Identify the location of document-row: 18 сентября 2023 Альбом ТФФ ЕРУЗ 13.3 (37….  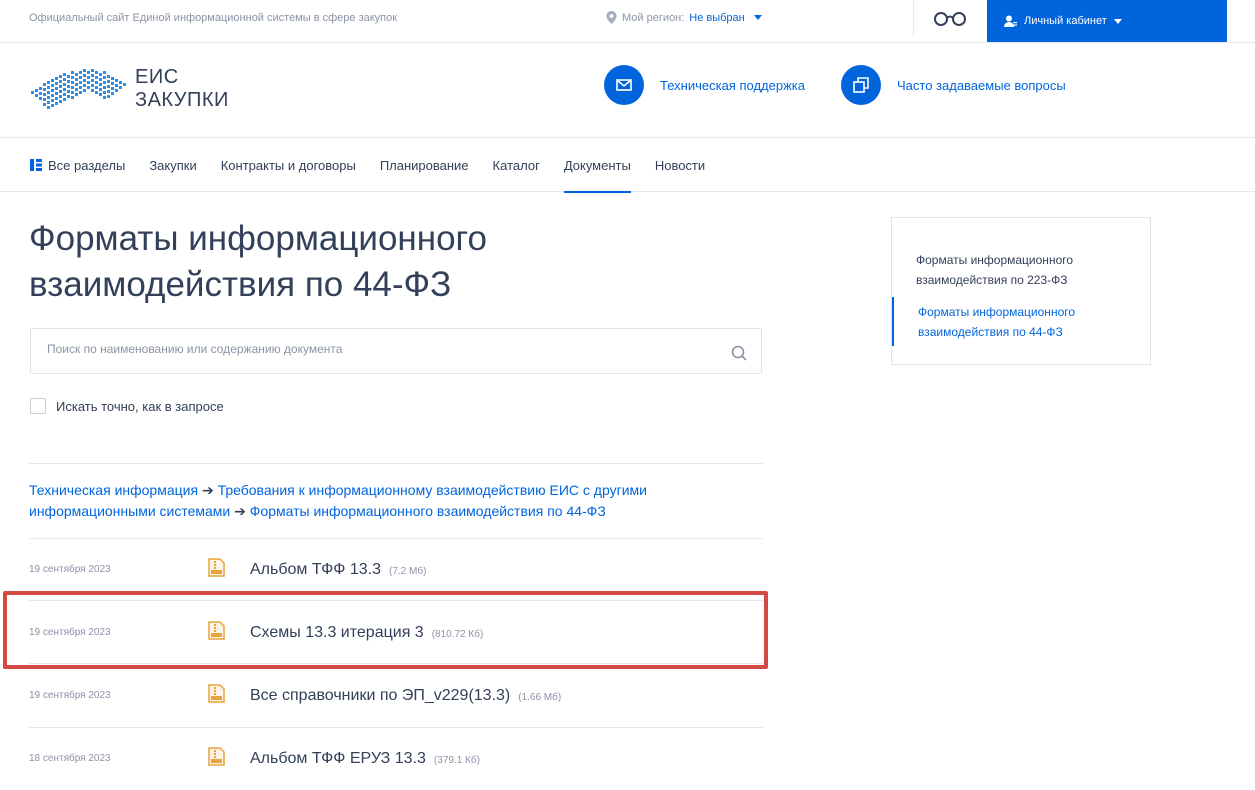
(396, 758).